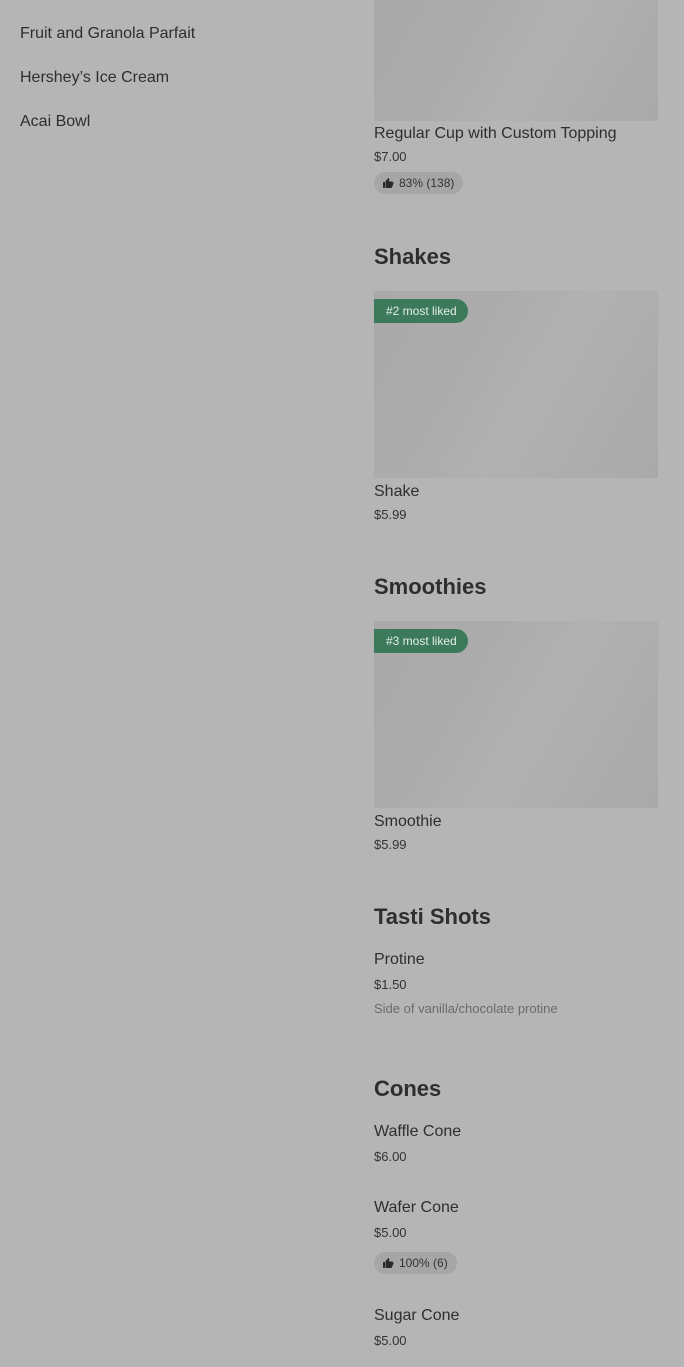 The width and height of the screenshot is (684, 1367). What do you see at coordinates (408, 821) in the screenshot?
I see `item-name: Smoothie` at bounding box center [408, 821].